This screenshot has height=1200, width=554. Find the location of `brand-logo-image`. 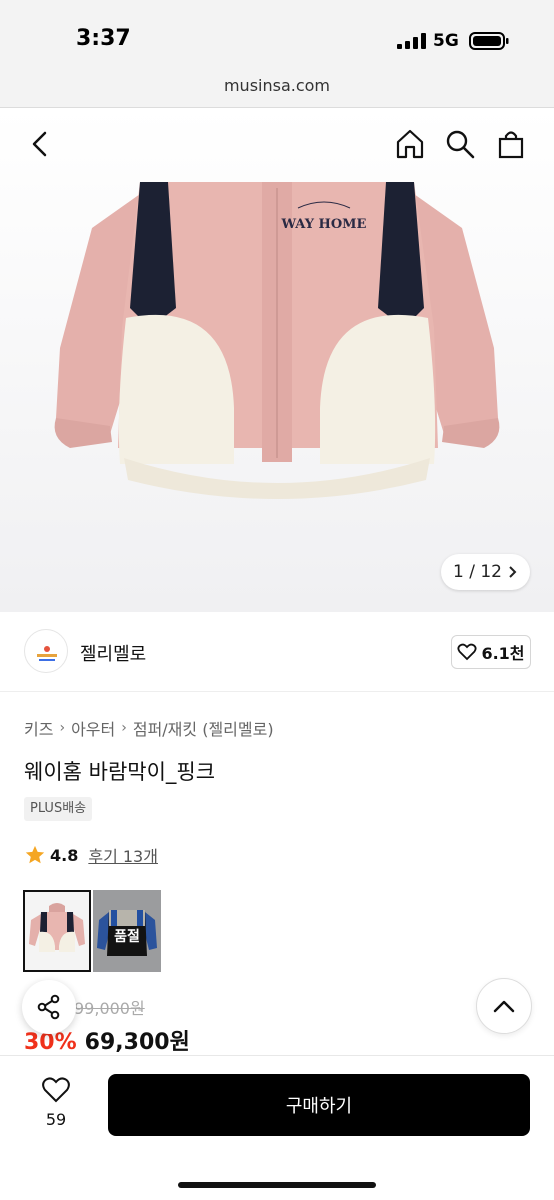

brand-logo-image is located at coordinates (47, 653).